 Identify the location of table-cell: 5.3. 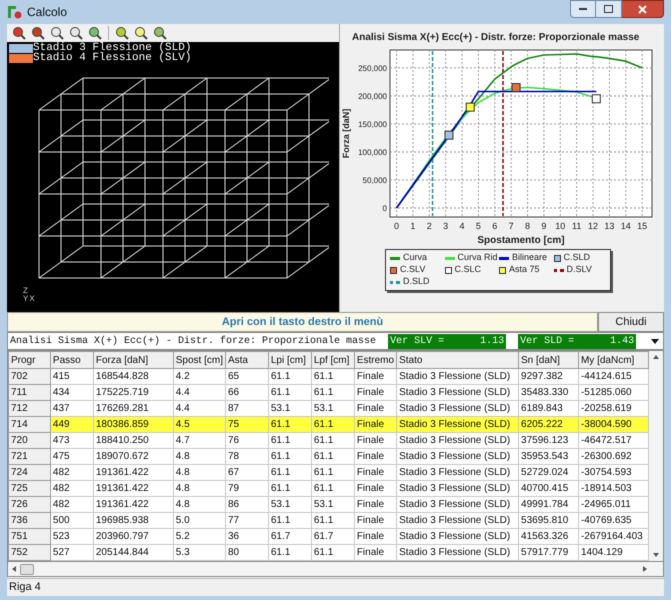
(199, 552).